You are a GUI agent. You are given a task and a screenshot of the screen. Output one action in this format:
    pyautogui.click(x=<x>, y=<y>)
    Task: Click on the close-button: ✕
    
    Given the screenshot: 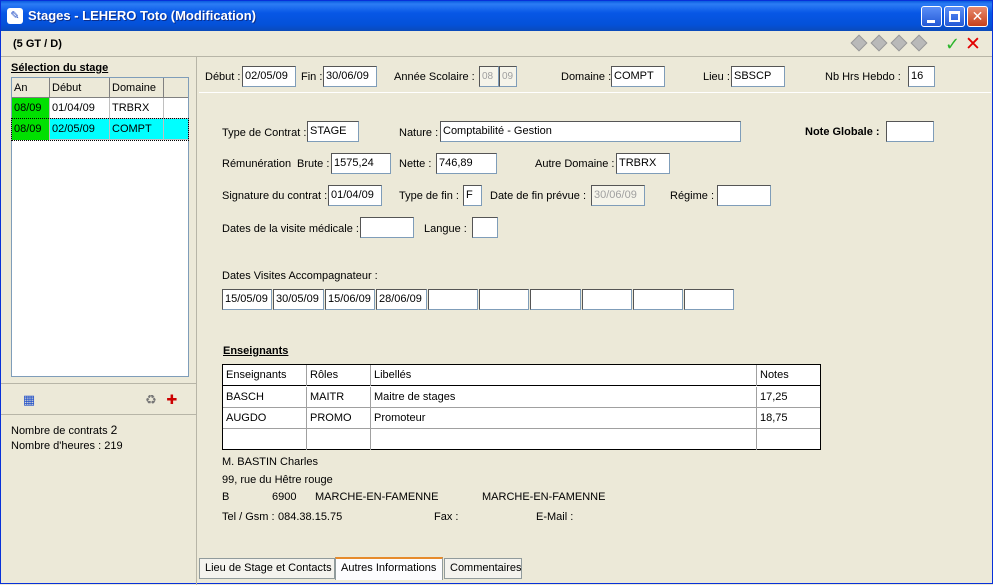 What is the action you would take?
    pyautogui.click(x=977, y=16)
    